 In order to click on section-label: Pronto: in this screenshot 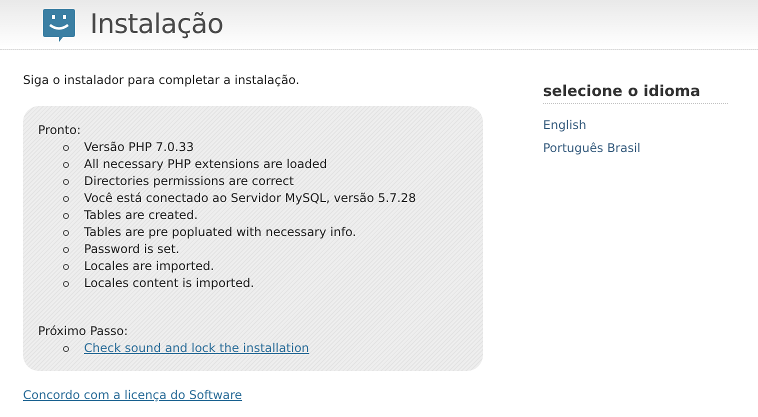, I will do `click(60, 130)`.